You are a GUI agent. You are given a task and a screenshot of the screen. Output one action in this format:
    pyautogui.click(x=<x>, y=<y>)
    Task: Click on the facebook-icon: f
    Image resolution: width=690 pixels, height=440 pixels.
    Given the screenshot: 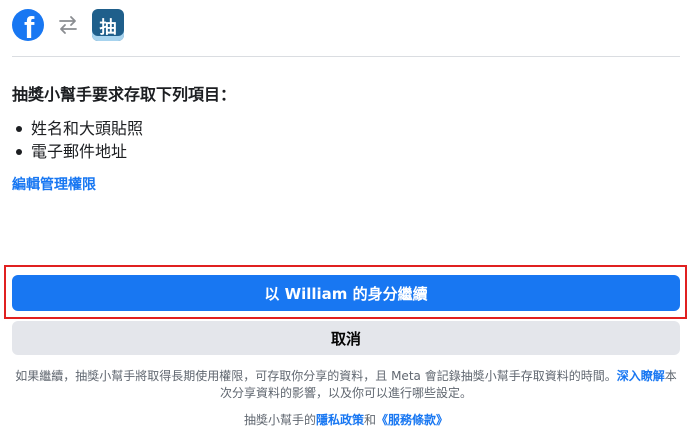 What is the action you would take?
    pyautogui.click(x=28, y=25)
    